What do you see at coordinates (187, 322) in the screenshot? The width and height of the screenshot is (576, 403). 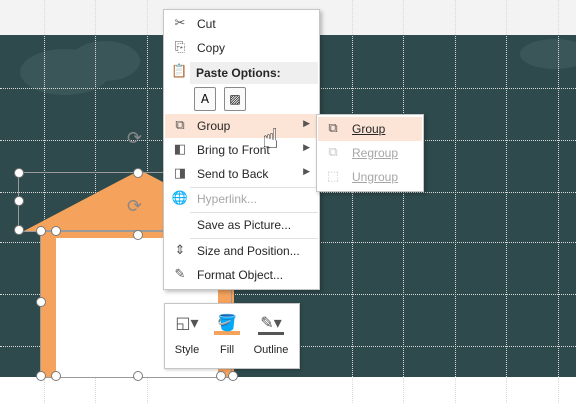 I see `shape-style-icon: ◱▾` at bounding box center [187, 322].